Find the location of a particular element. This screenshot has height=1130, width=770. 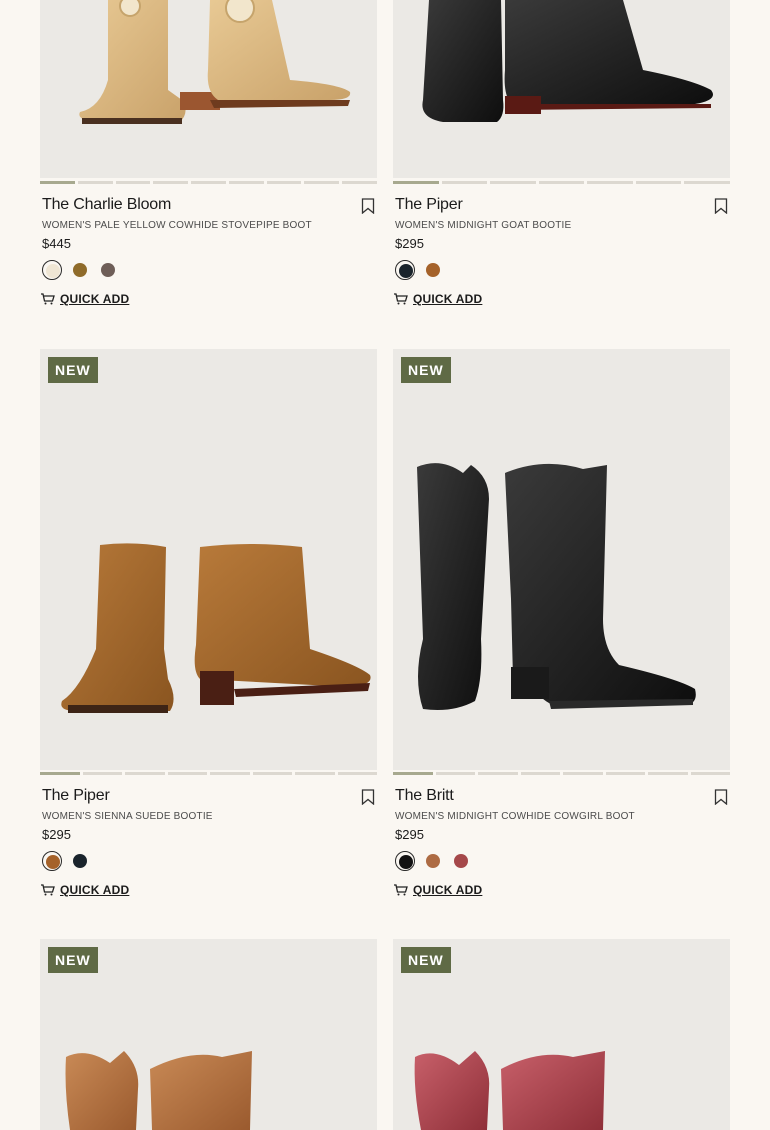

product-description: WOMEN'S MIDNIGHT COWHIDE COWGIRL BOOT is located at coordinates (515, 816).